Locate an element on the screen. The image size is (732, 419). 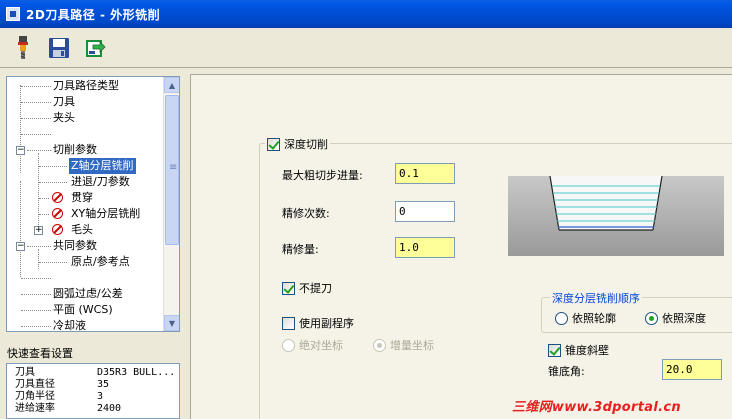
tree-item-blank is located at coordinates (82, 134).